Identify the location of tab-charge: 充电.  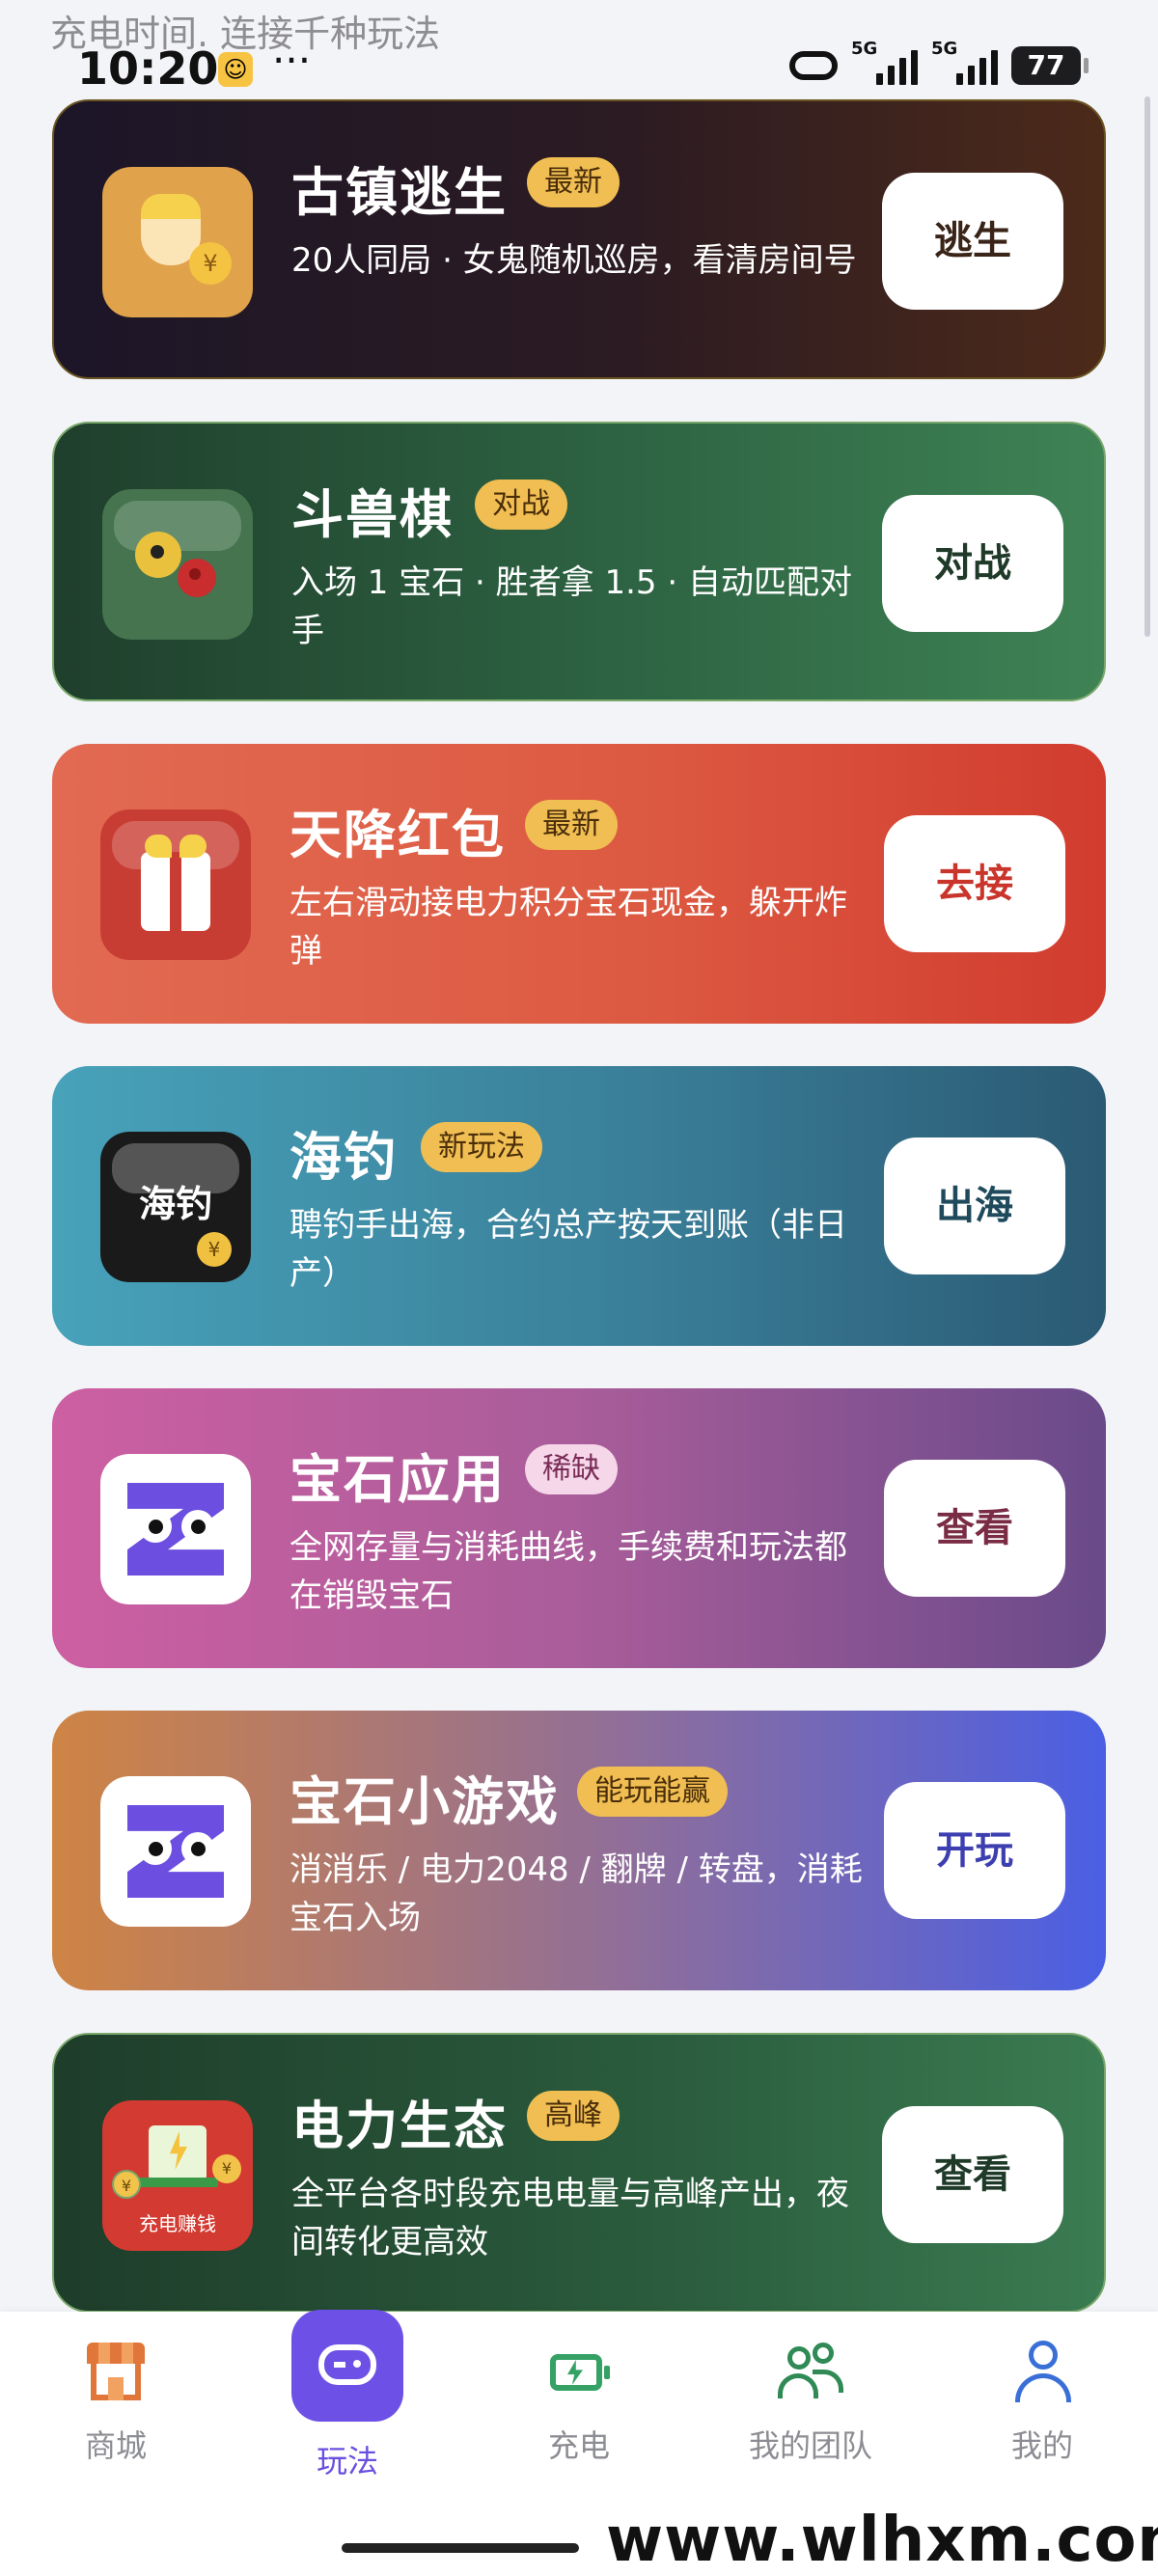
(579, 2401).